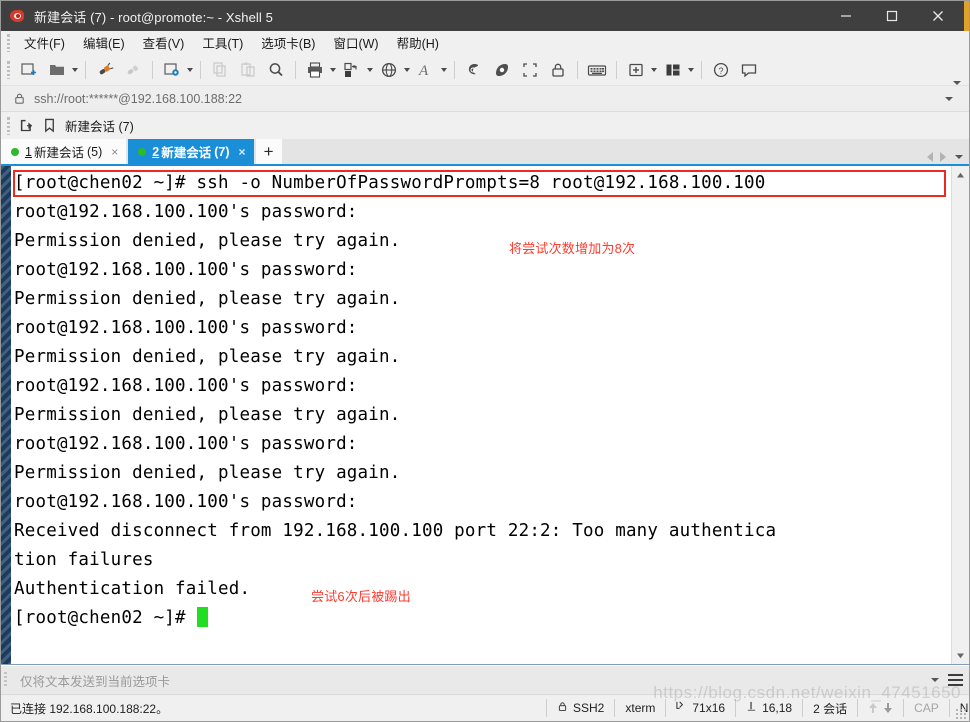  I want to click on minimize-button, so click(846, 16).